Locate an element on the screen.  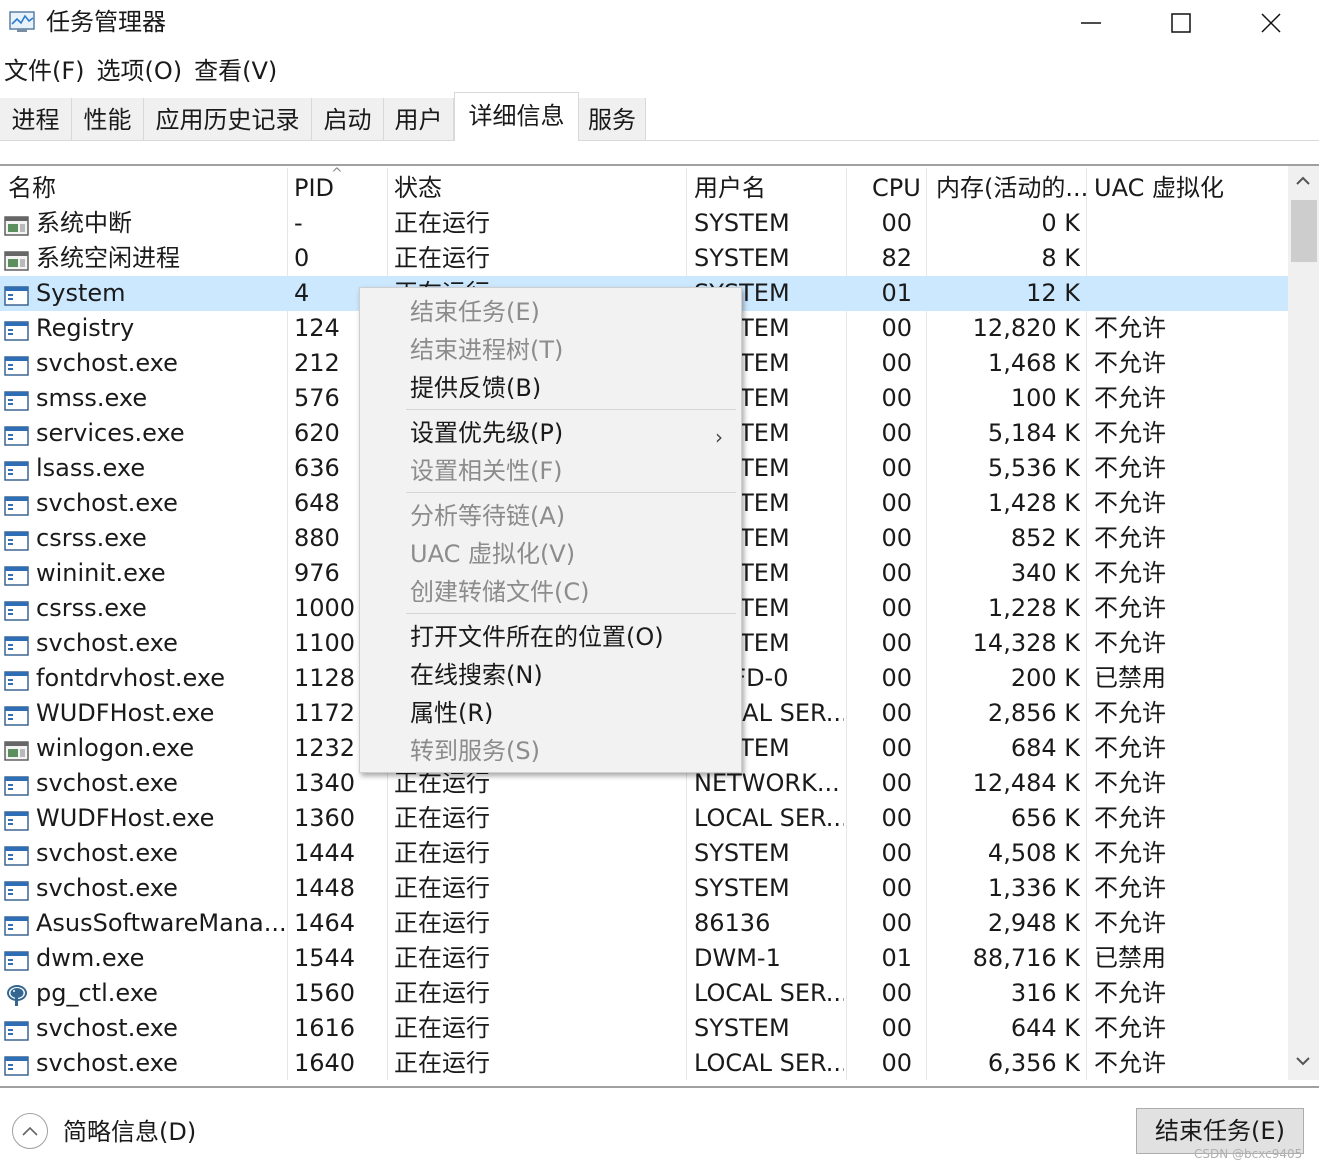
cell-uac: 已禁用 is located at coordinates (1130, 678).